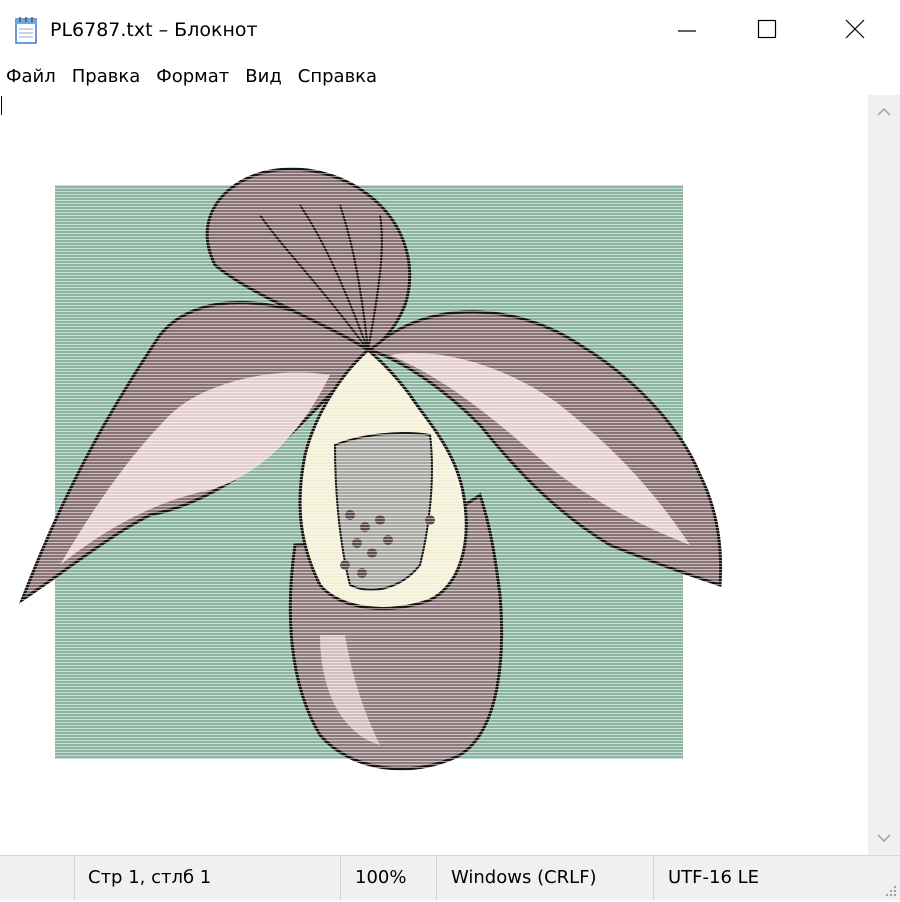 This screenshot has height=902, width=900. I want to click on maximize-button, so click(767, 29).